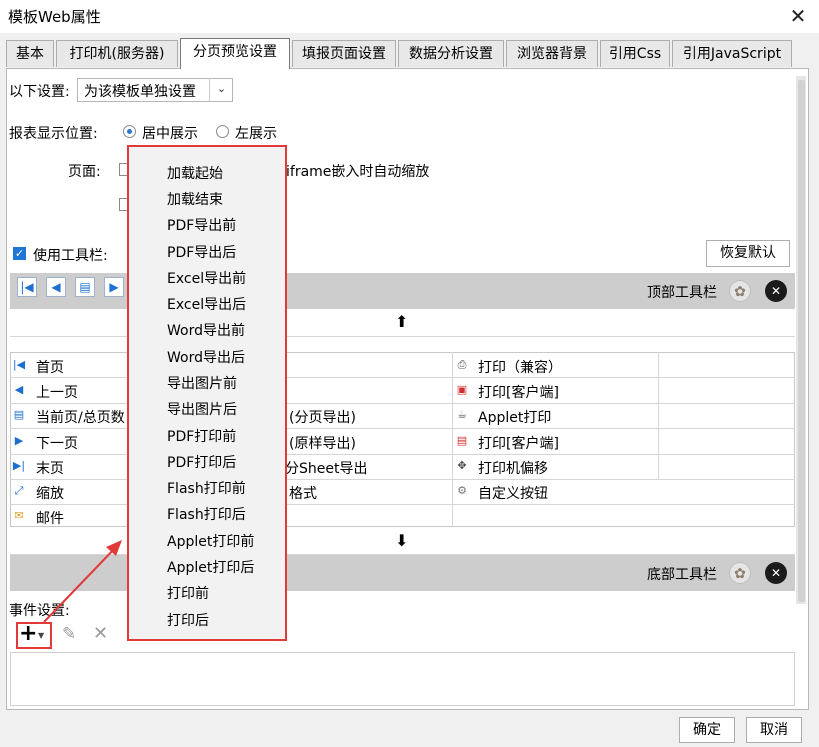 This screenshot has height=747, width=819. I want to click on menu-item: Flash打印前, so click(206, 488).